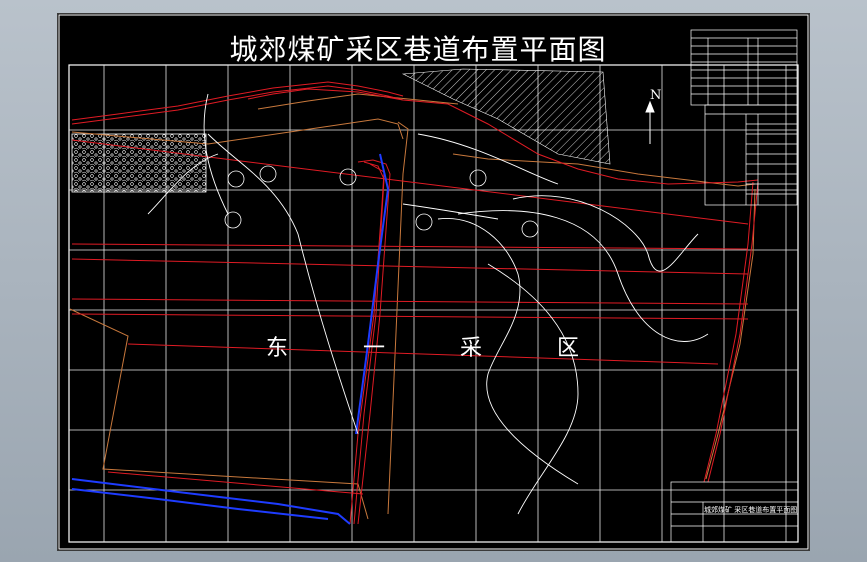 The height and width of the screenshot is (562, 867). Describe the element at coordinates (650, 122) in the screenshot. I see `north-arrow-icon` at that location.